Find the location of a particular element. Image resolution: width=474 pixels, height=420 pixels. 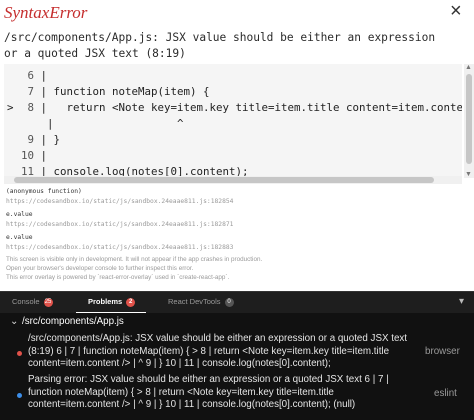

code-line: 7 | function noteMap(item) { is located at coordinates (118, 91).